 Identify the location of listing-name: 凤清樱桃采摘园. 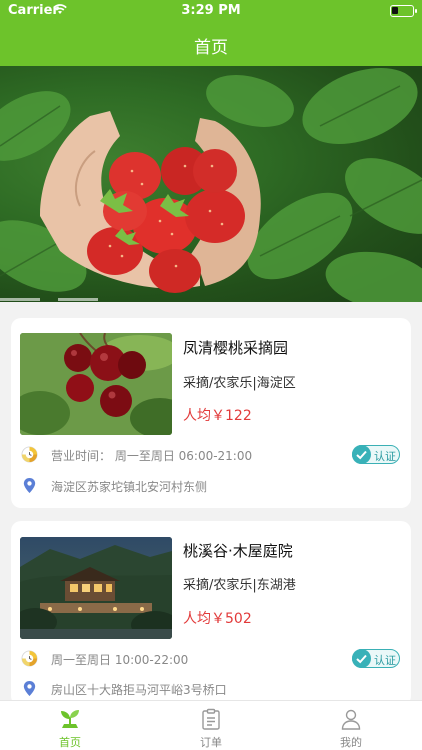
(236, 348).